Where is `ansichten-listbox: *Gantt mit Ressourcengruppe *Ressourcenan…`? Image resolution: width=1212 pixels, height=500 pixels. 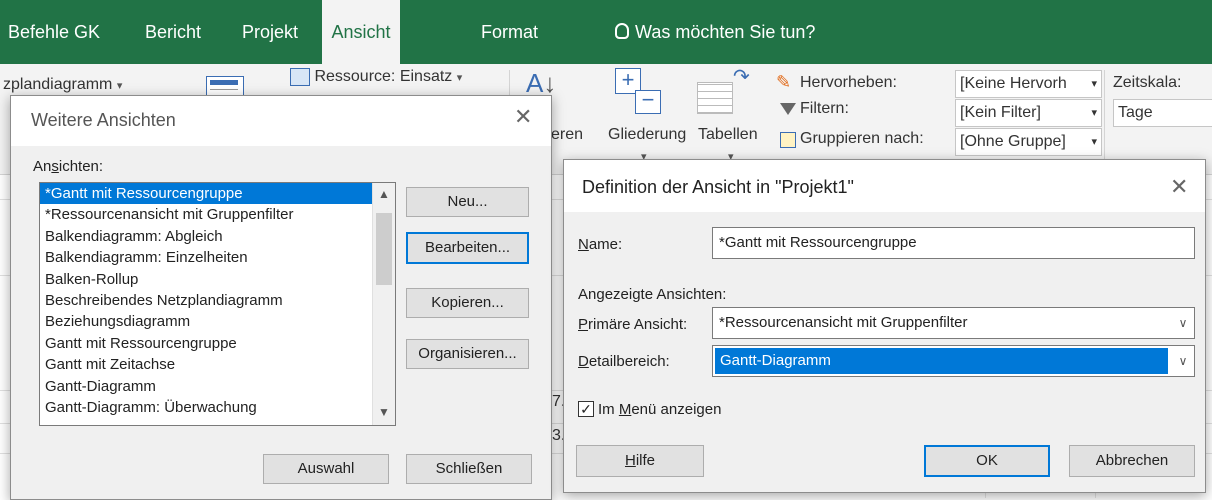 ansichten-listbox: *Gantt mit Ressourcengruppe *Ressourcenan… is located at coordinates (217, 304).